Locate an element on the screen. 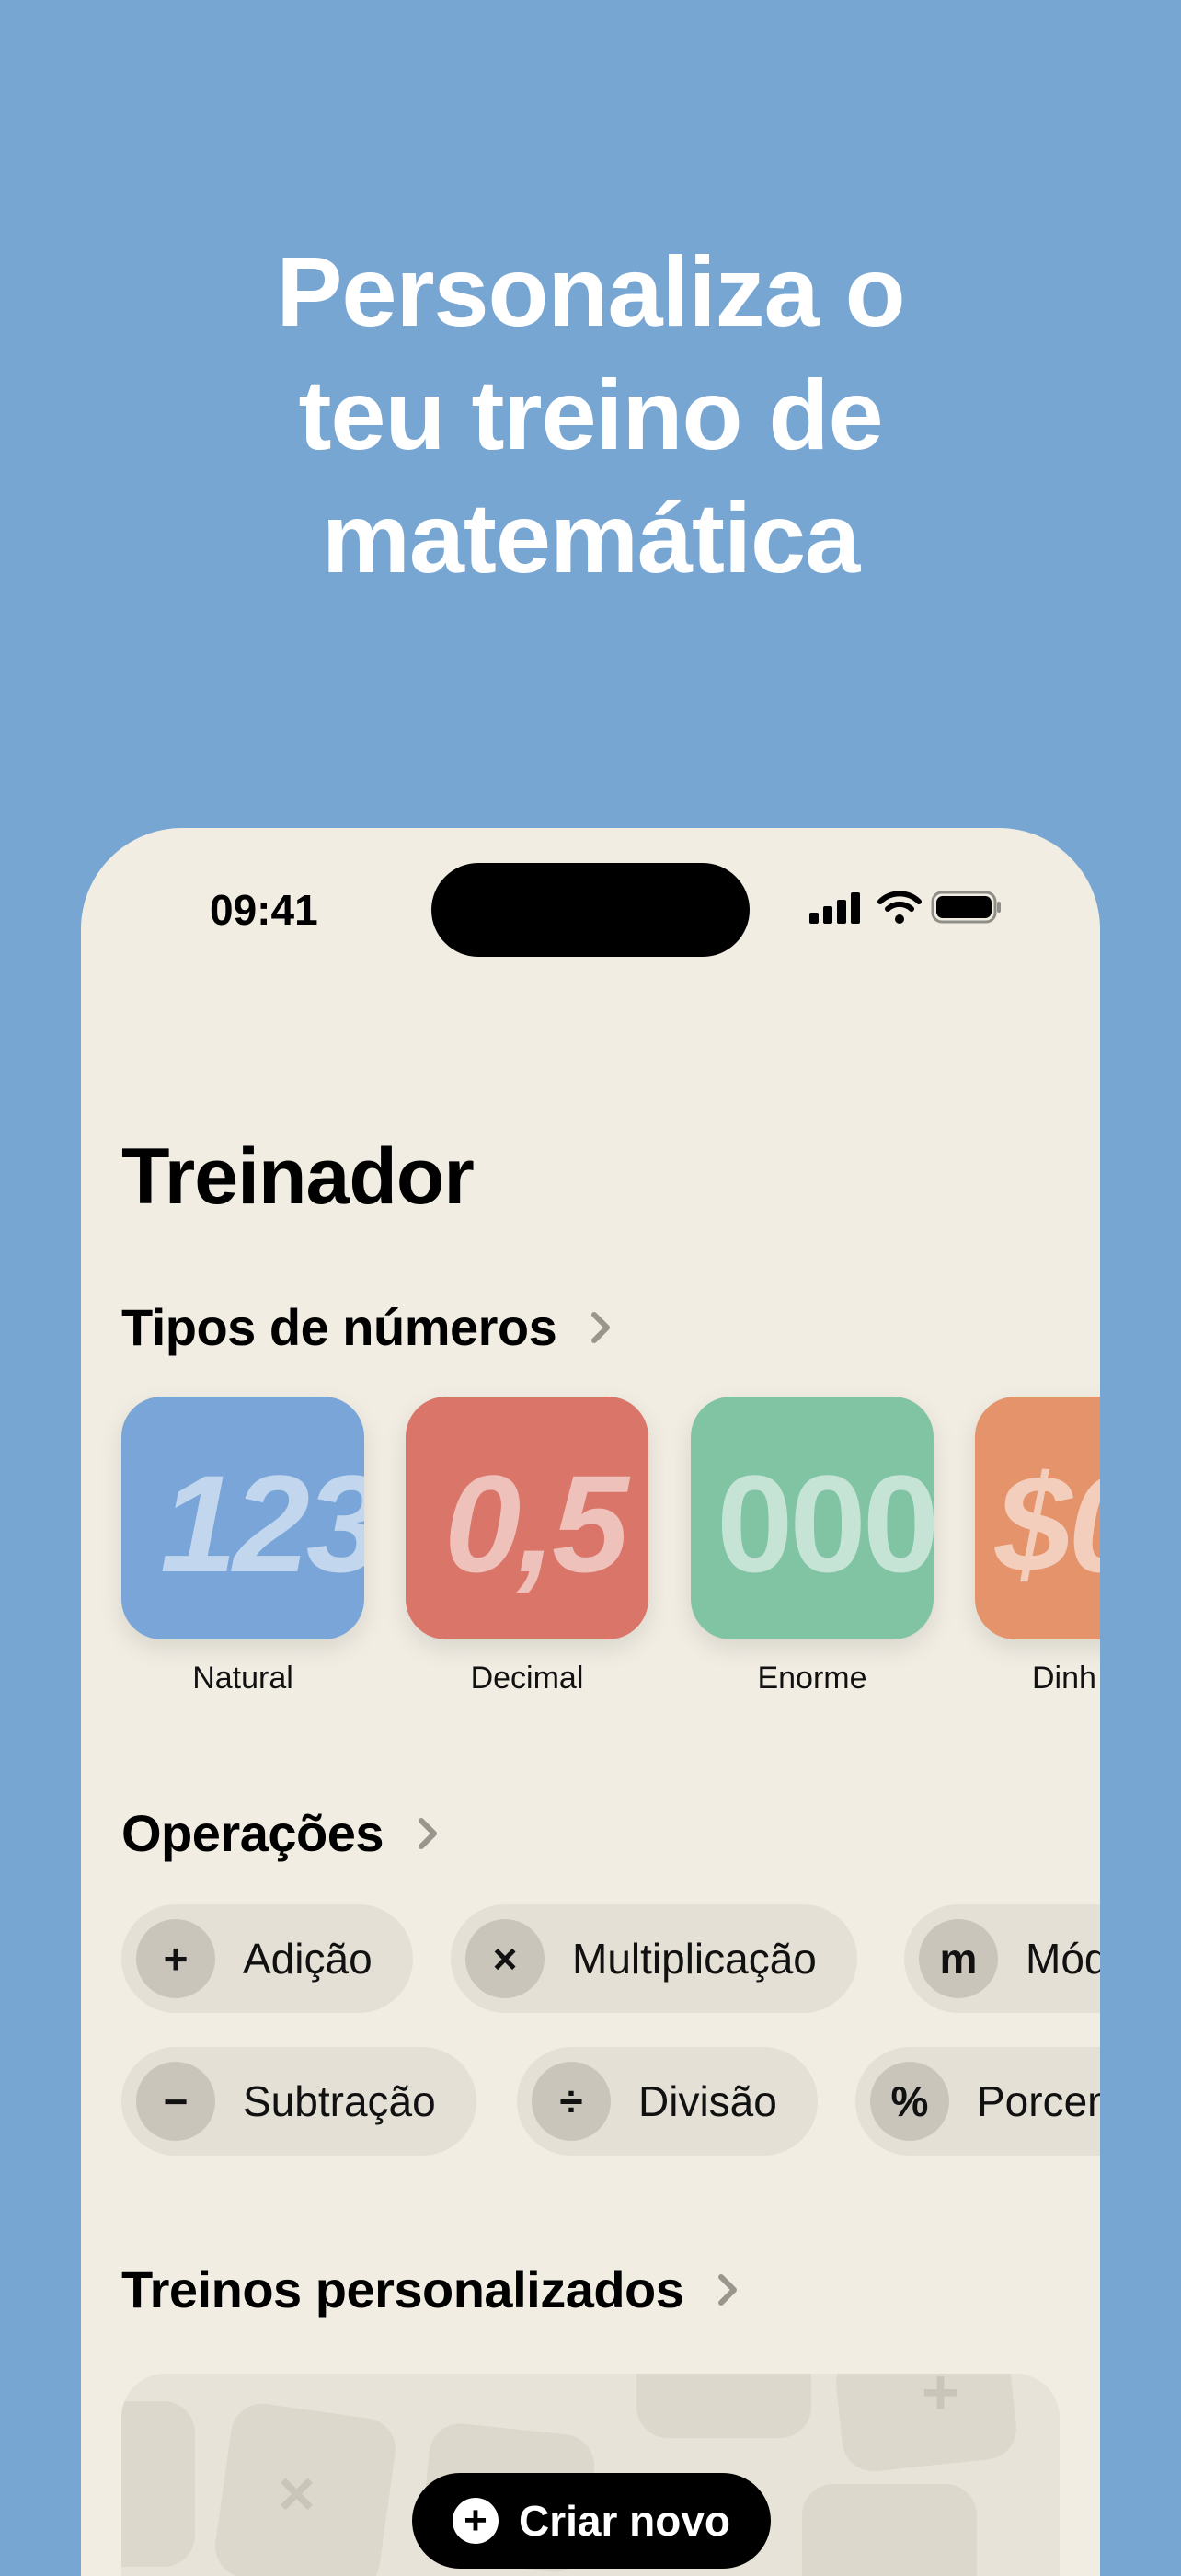 The height and width of the screenshot is (2576, 1181). signal-icon is located at coordinates (835, 908).